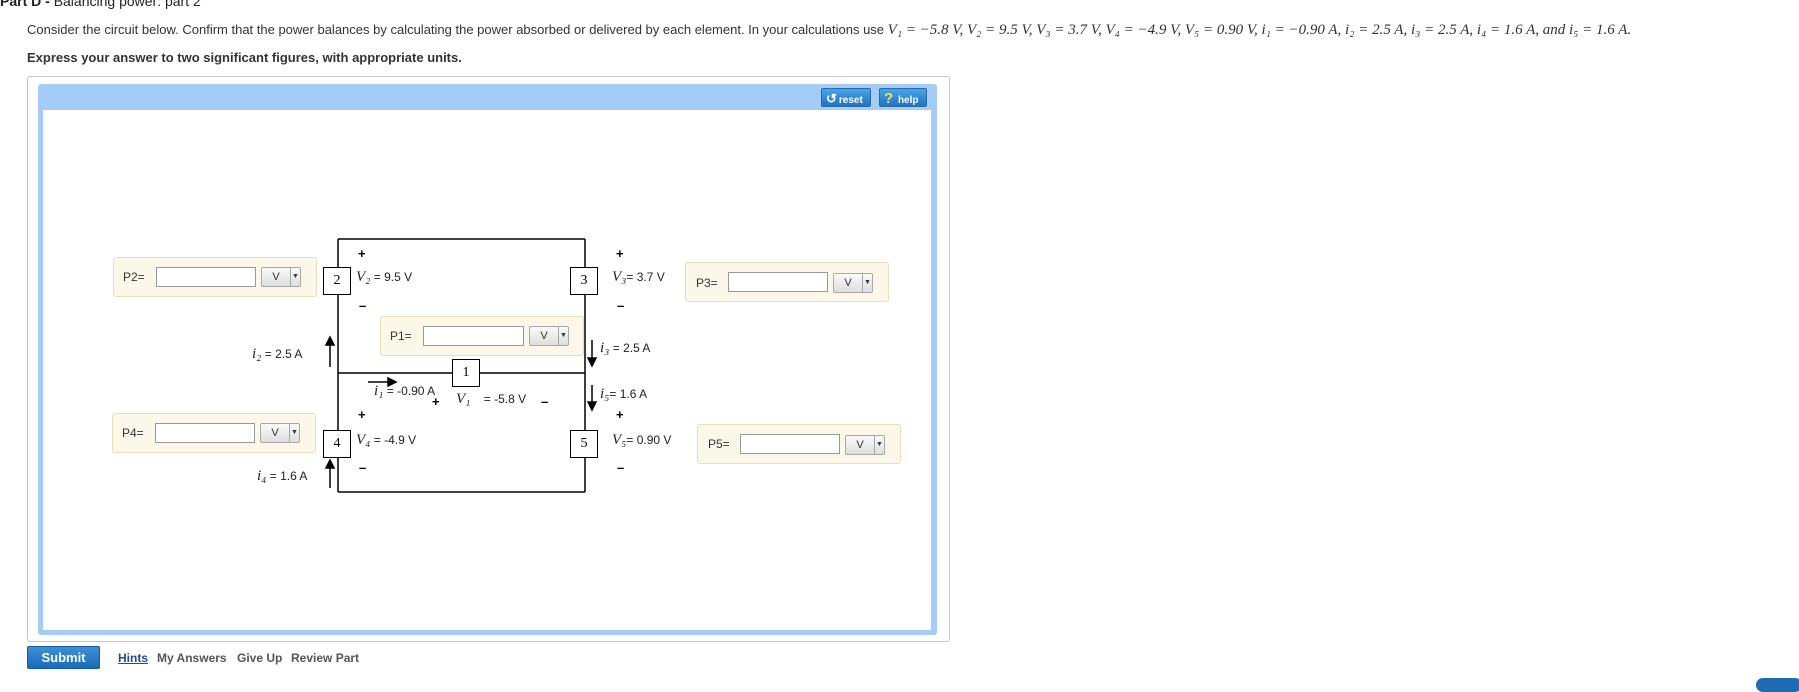 Image resolution: width=1799 pixels, height=692 pixels. I want to click on v3-value: = 3.7 V, so click(645, 277).